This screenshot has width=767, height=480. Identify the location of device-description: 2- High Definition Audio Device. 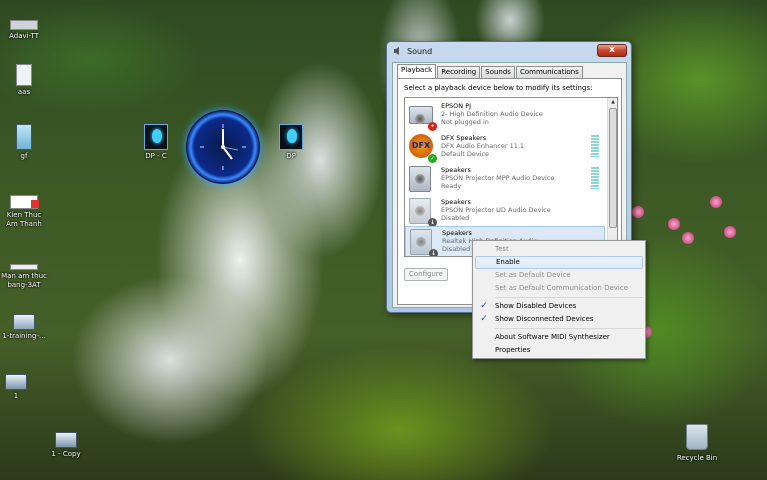
(492, 114).